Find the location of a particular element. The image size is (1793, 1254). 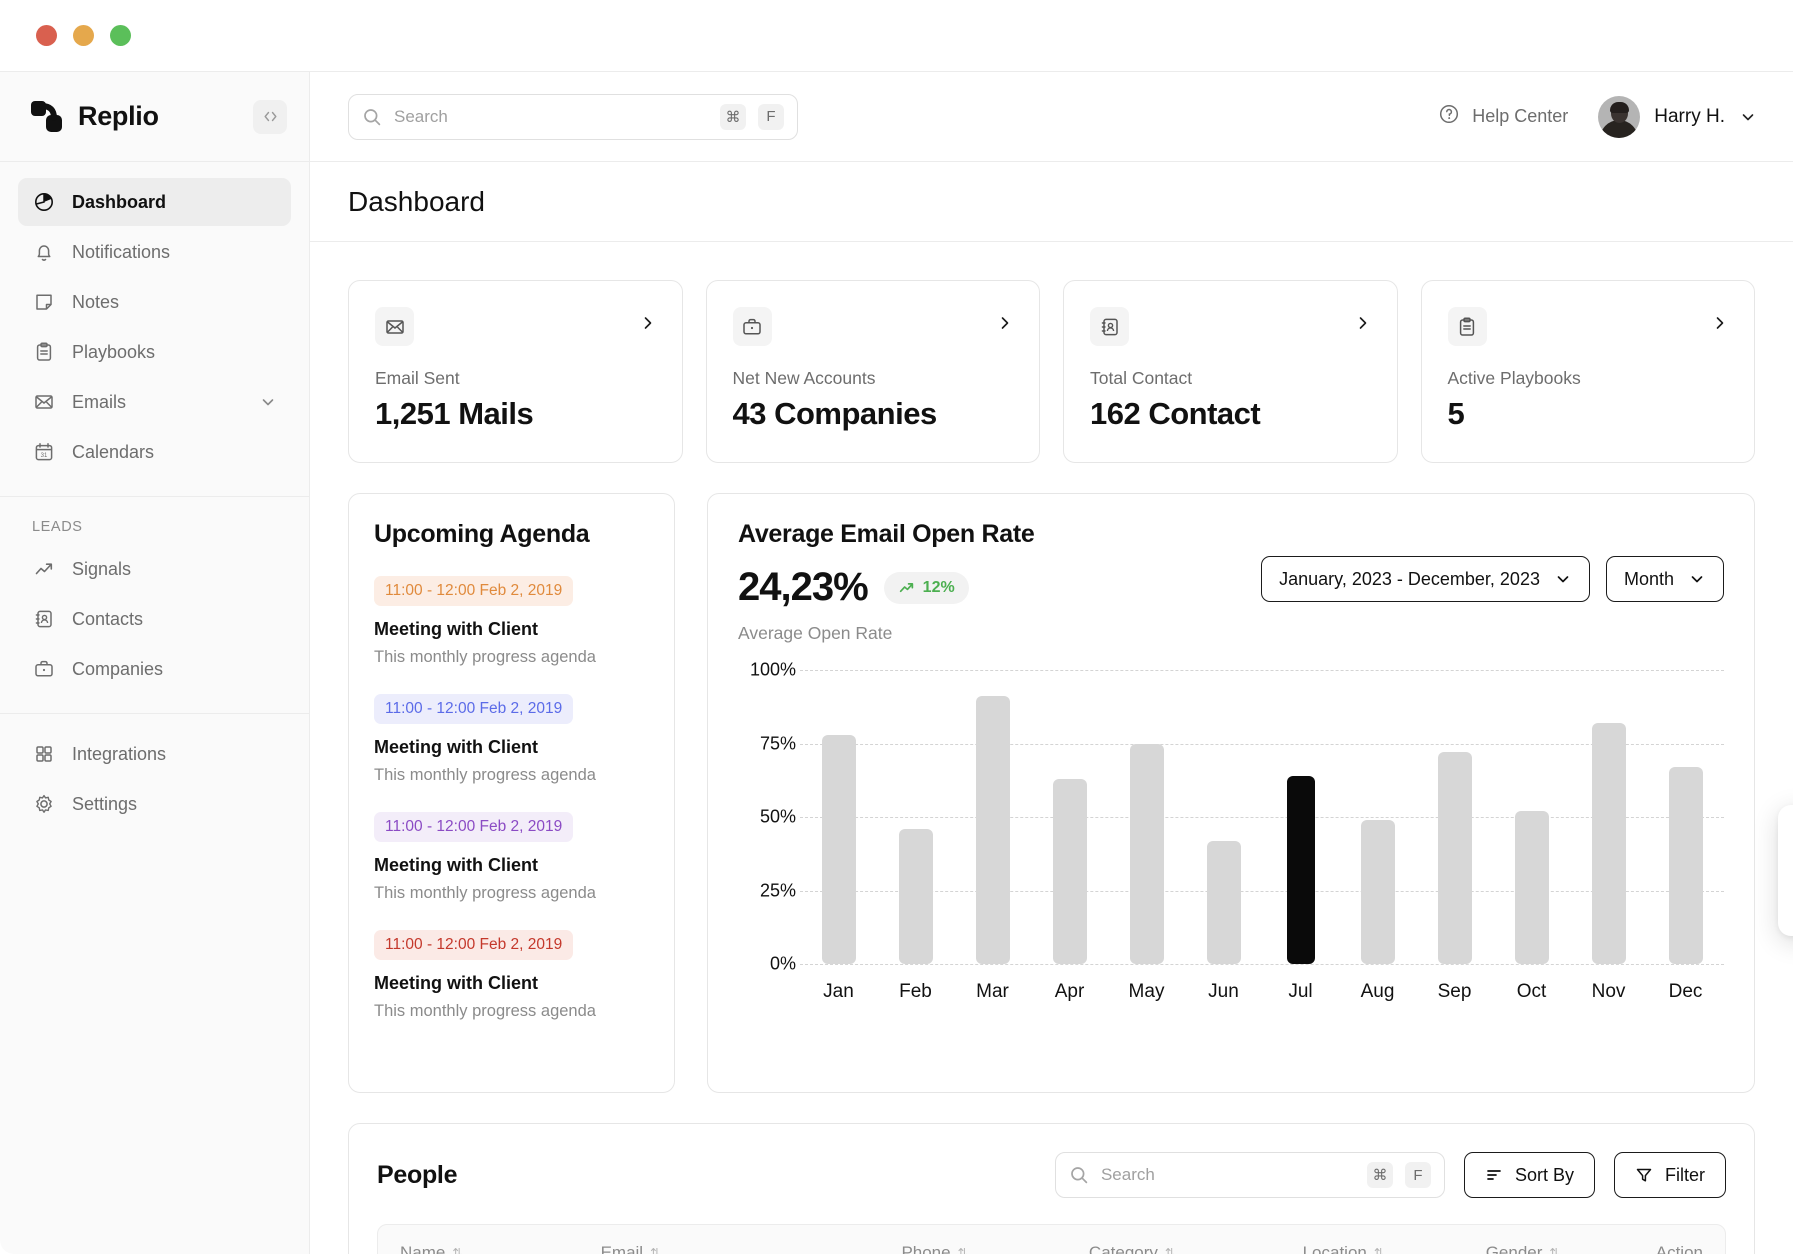

sidebar-item-dashboard: Dashboard is located at coordinates (154, 202).